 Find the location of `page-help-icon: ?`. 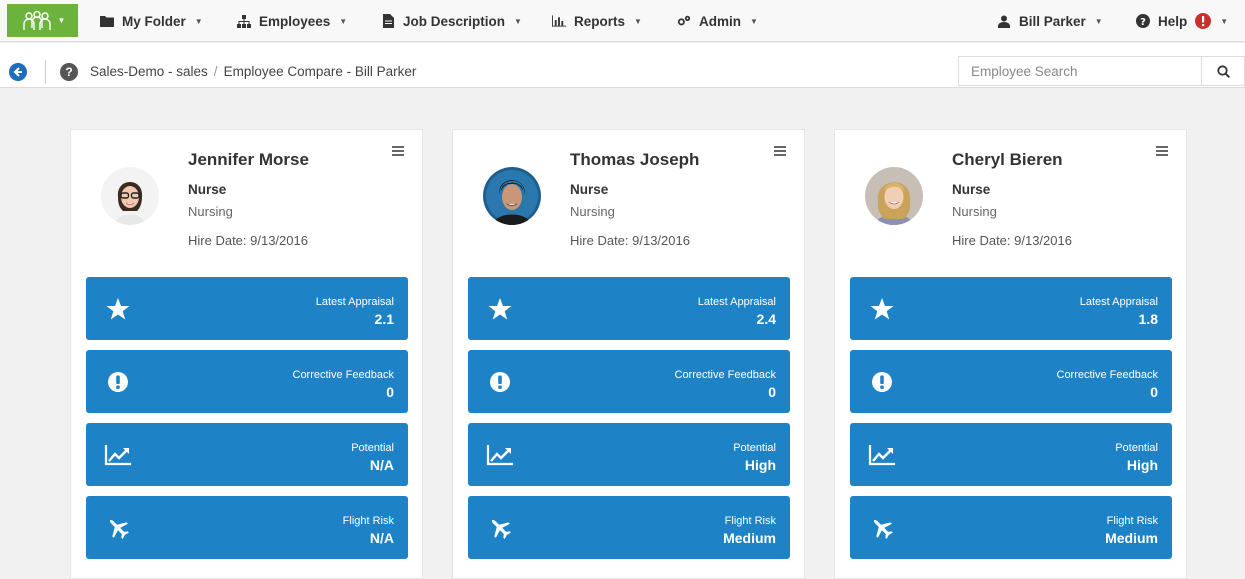

page-help-icon: ? is located at coordinates (69, 72).